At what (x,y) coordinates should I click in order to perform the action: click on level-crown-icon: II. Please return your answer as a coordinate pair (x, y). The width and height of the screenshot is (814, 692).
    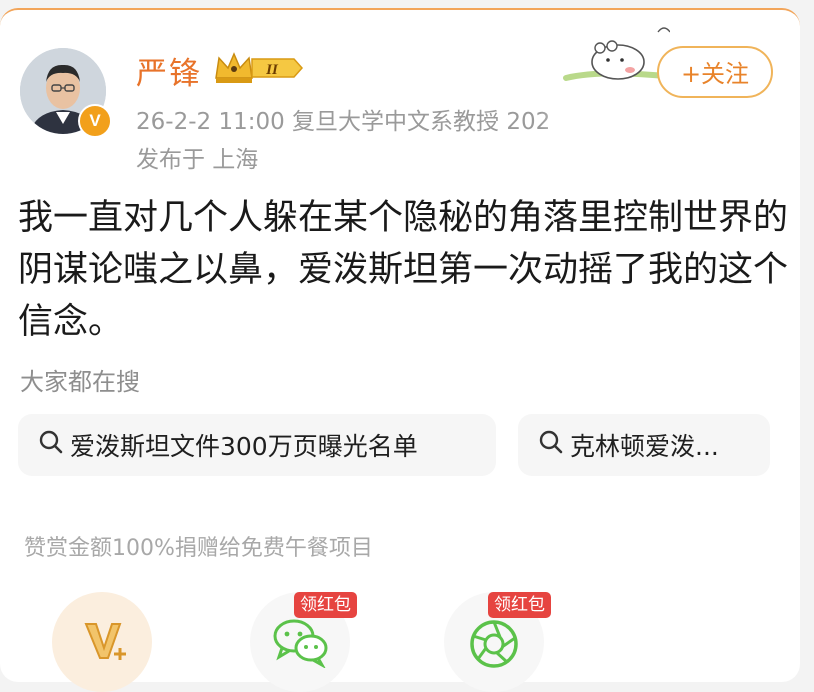
    Looking at the image, I should click on (259, 68).